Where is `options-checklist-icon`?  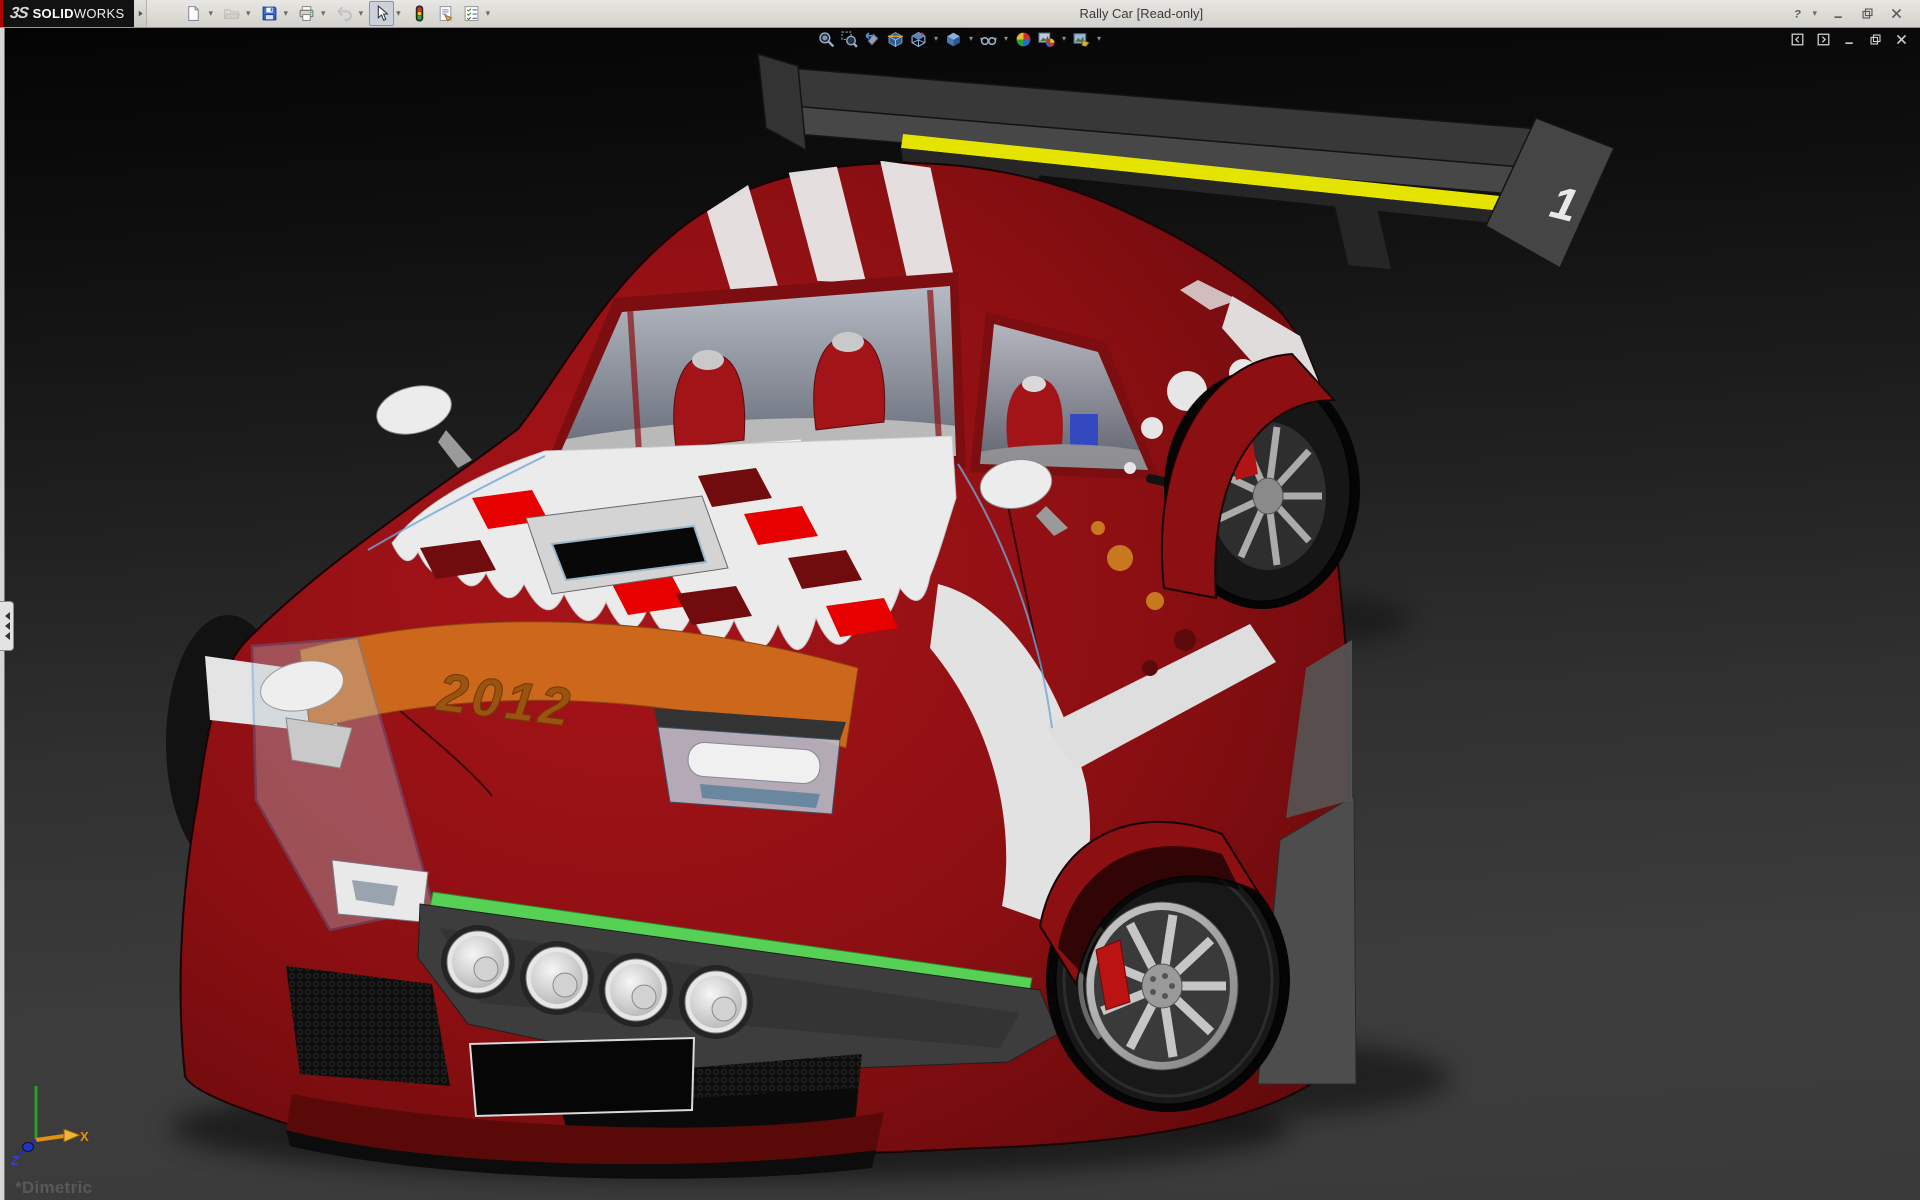
options-checklist-icon is located at coordinates (471, 13).